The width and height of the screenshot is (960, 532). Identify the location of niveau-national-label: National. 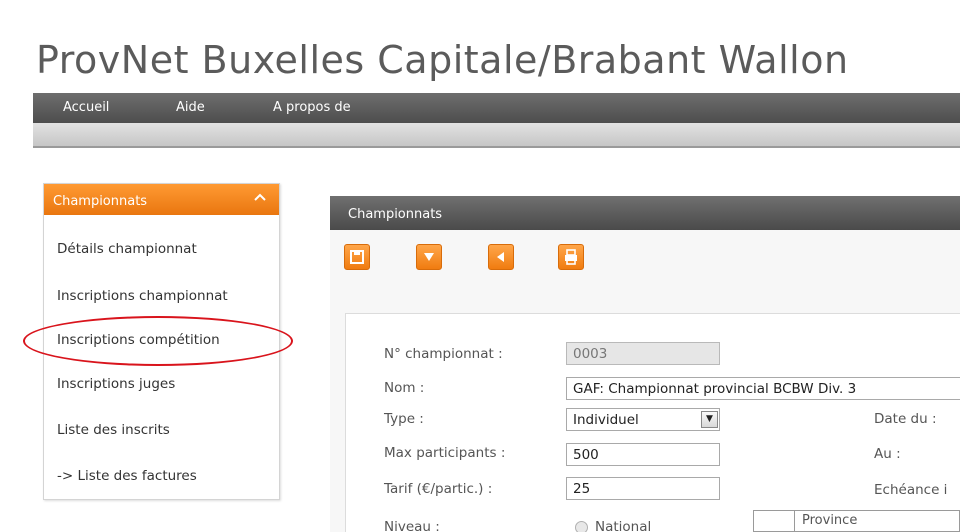
(623, 525).